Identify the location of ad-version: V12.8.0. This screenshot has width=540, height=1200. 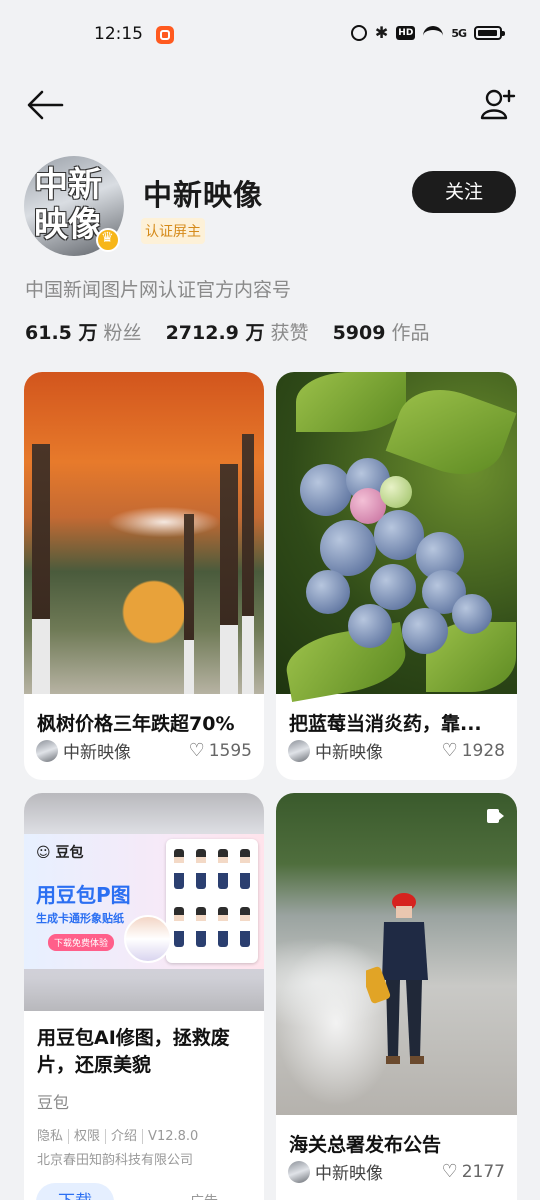
(173, 1136).